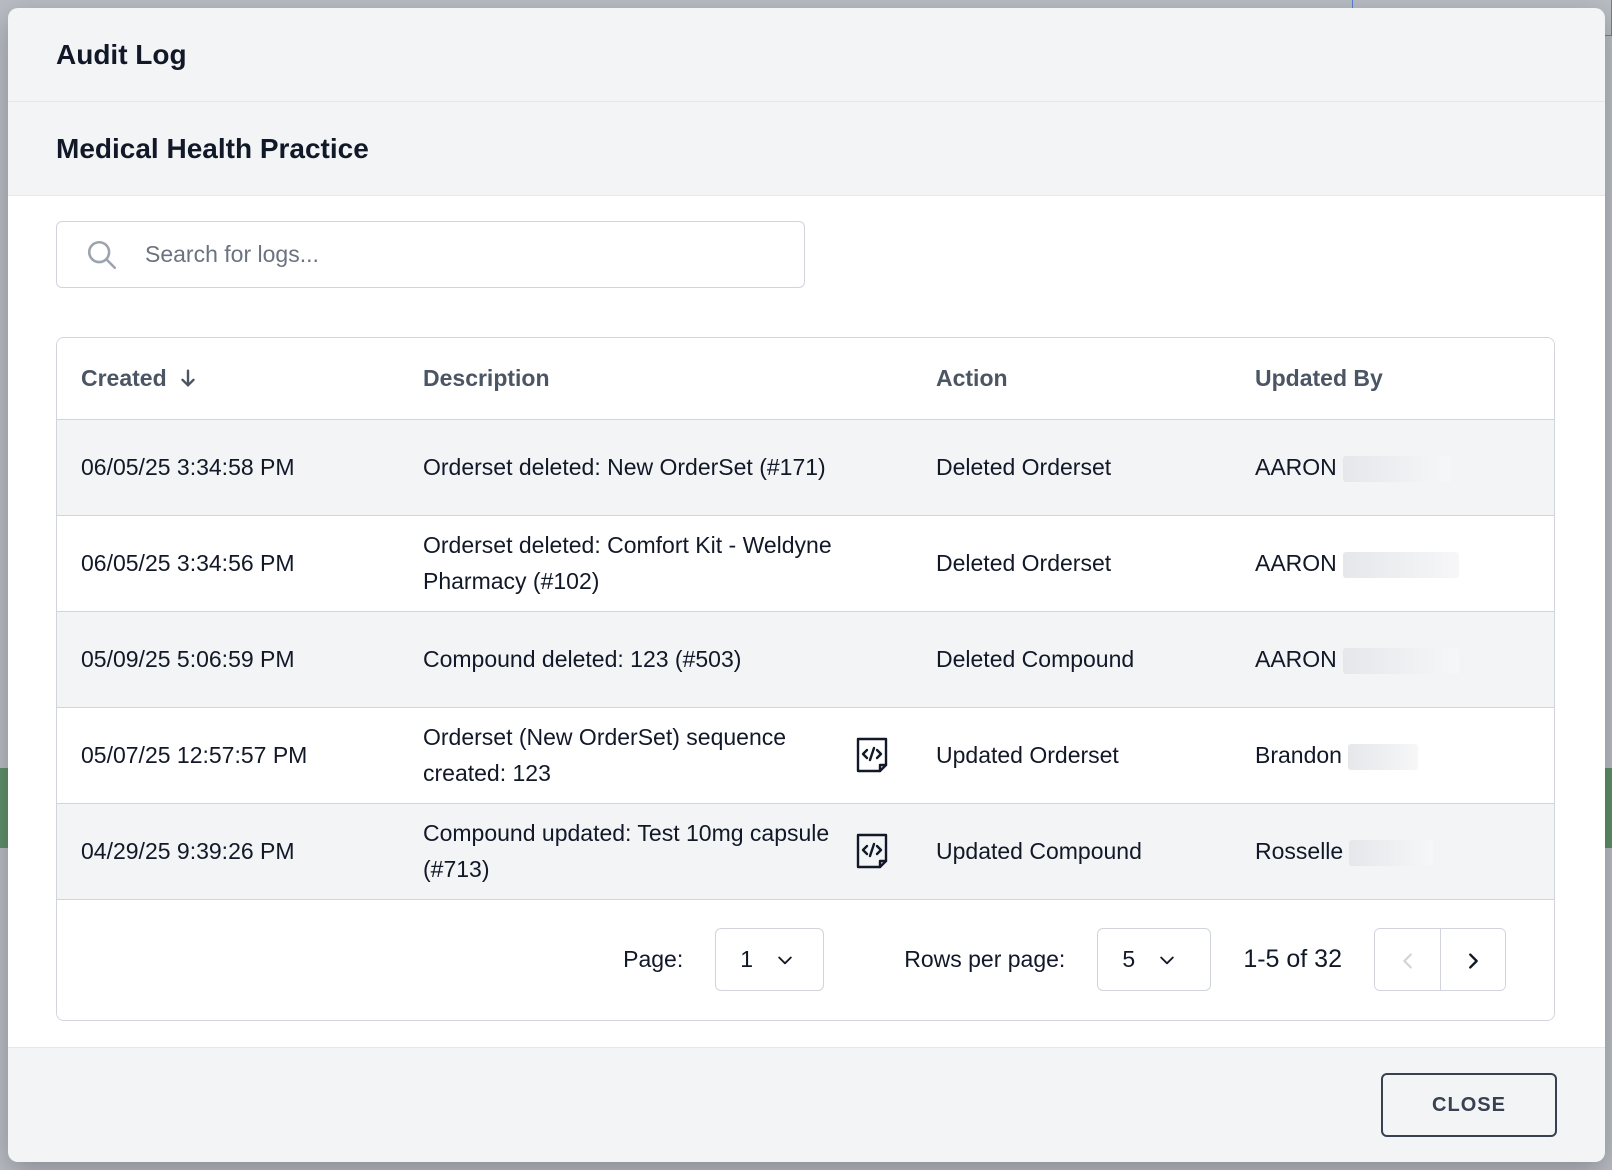 The width and height of the screenshot is (1612, 1170). What do you see at coordinates (188, 378) in the screenshot?
I see `arrow-down-icon` at bounding box center [188, 378].